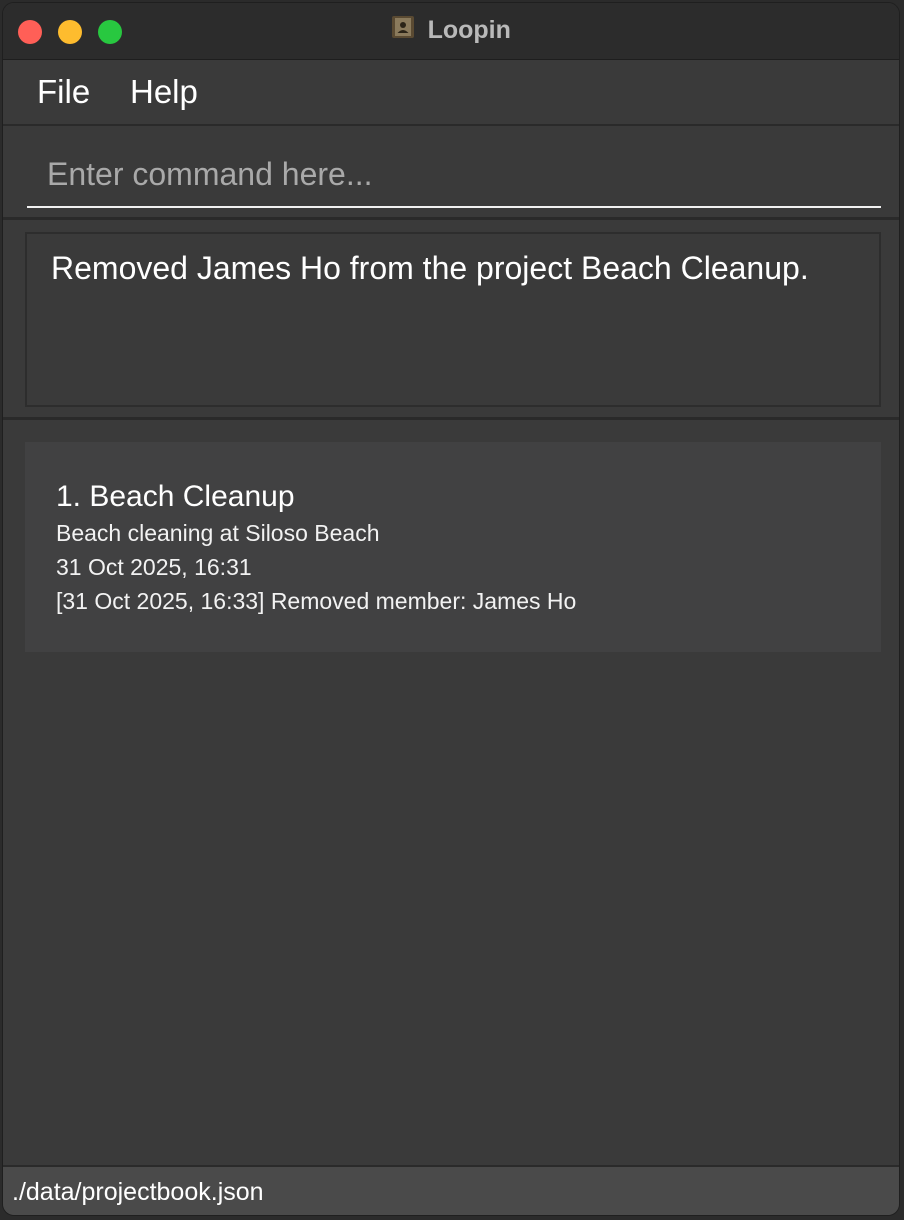 This screenshot has width=904, height=1220. I want to click on contact-book-icon, so click(403, 27).